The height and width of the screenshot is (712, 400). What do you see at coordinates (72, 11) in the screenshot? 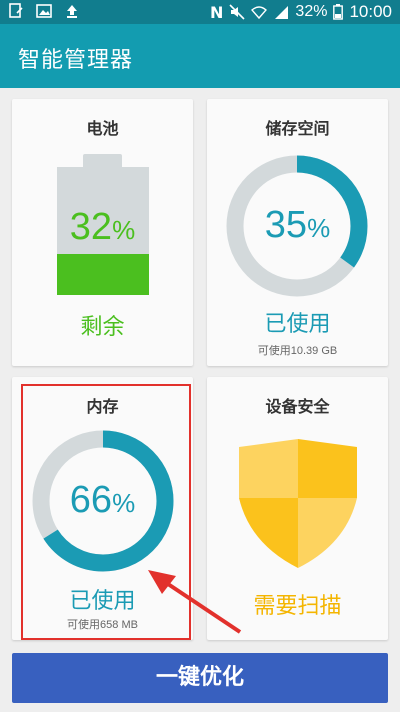
I see `upload-icon` at bounding box center [72, 11].